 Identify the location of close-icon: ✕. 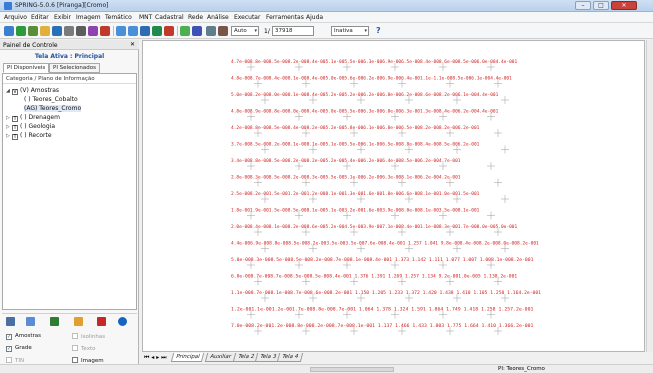
(132, 44).